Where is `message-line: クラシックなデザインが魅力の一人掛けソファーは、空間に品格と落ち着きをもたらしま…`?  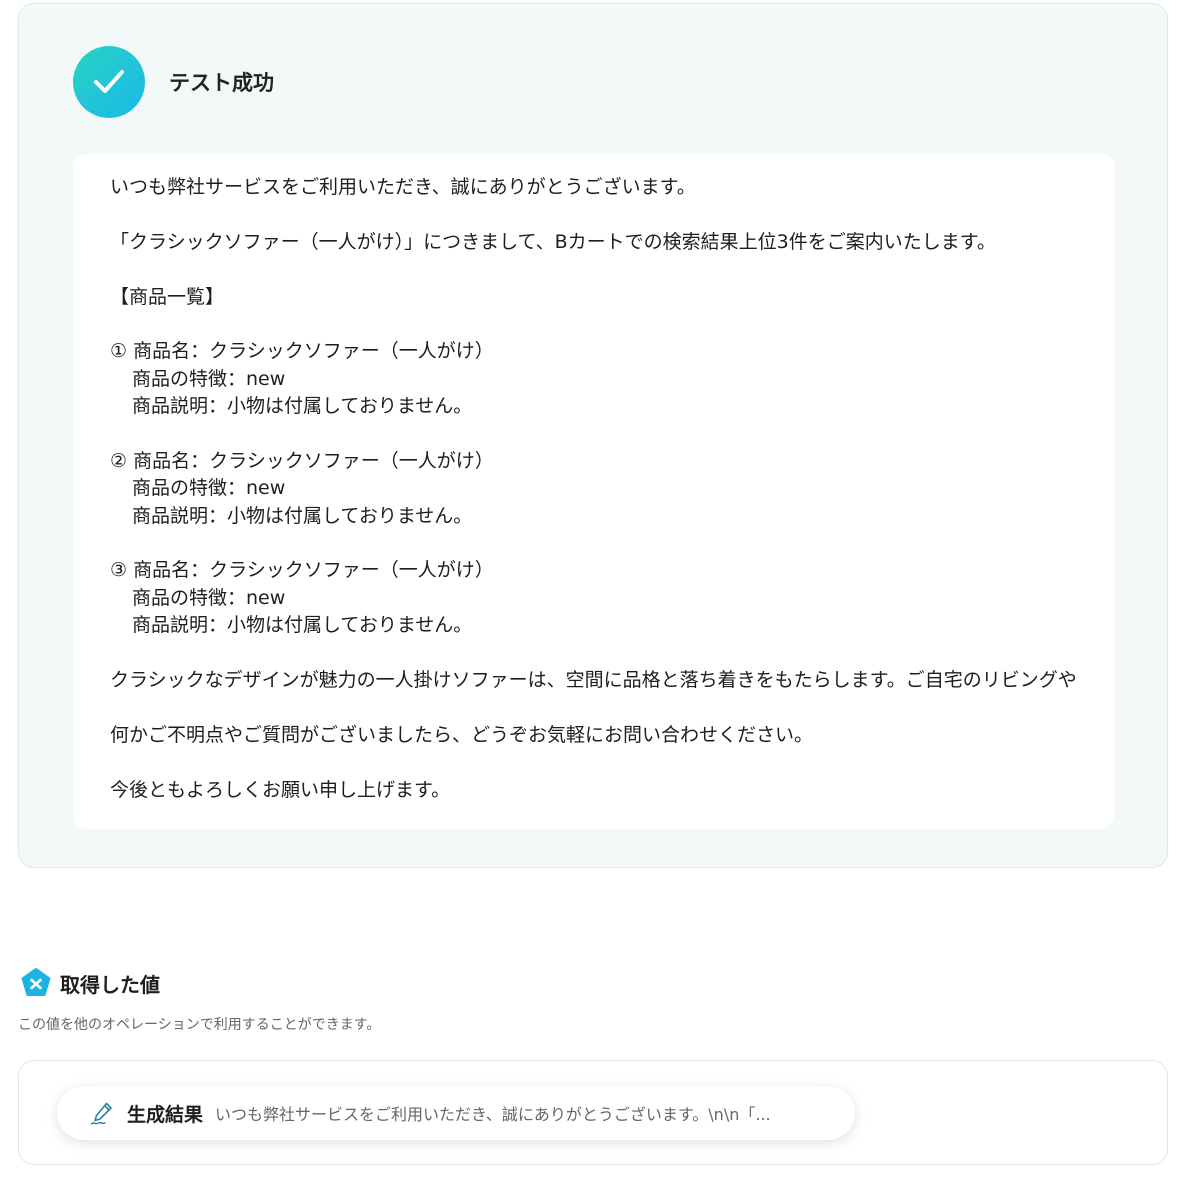 message-line: クラシックなデザインが魅力の一人掛けソファーは、空間に品格と落ち着きをもたらしま… is located at coordinates (593, 680).